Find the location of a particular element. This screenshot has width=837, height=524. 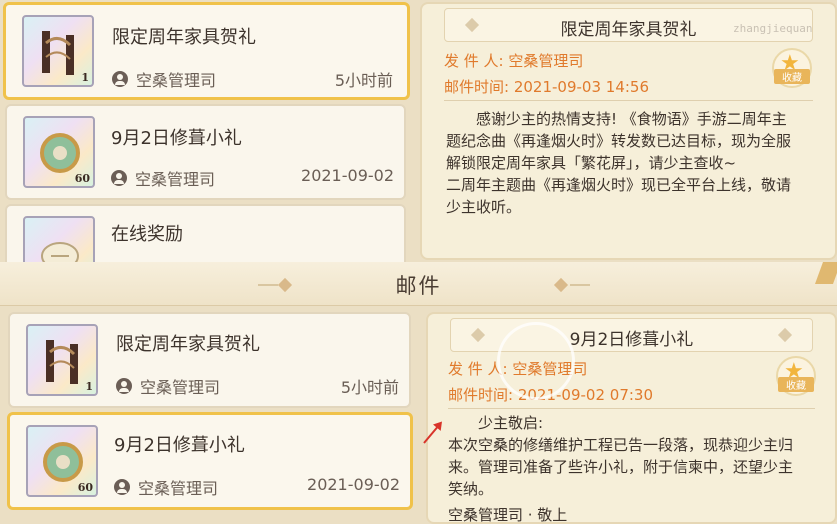

page-title: 邮件 is located at coordinates (418, 286).